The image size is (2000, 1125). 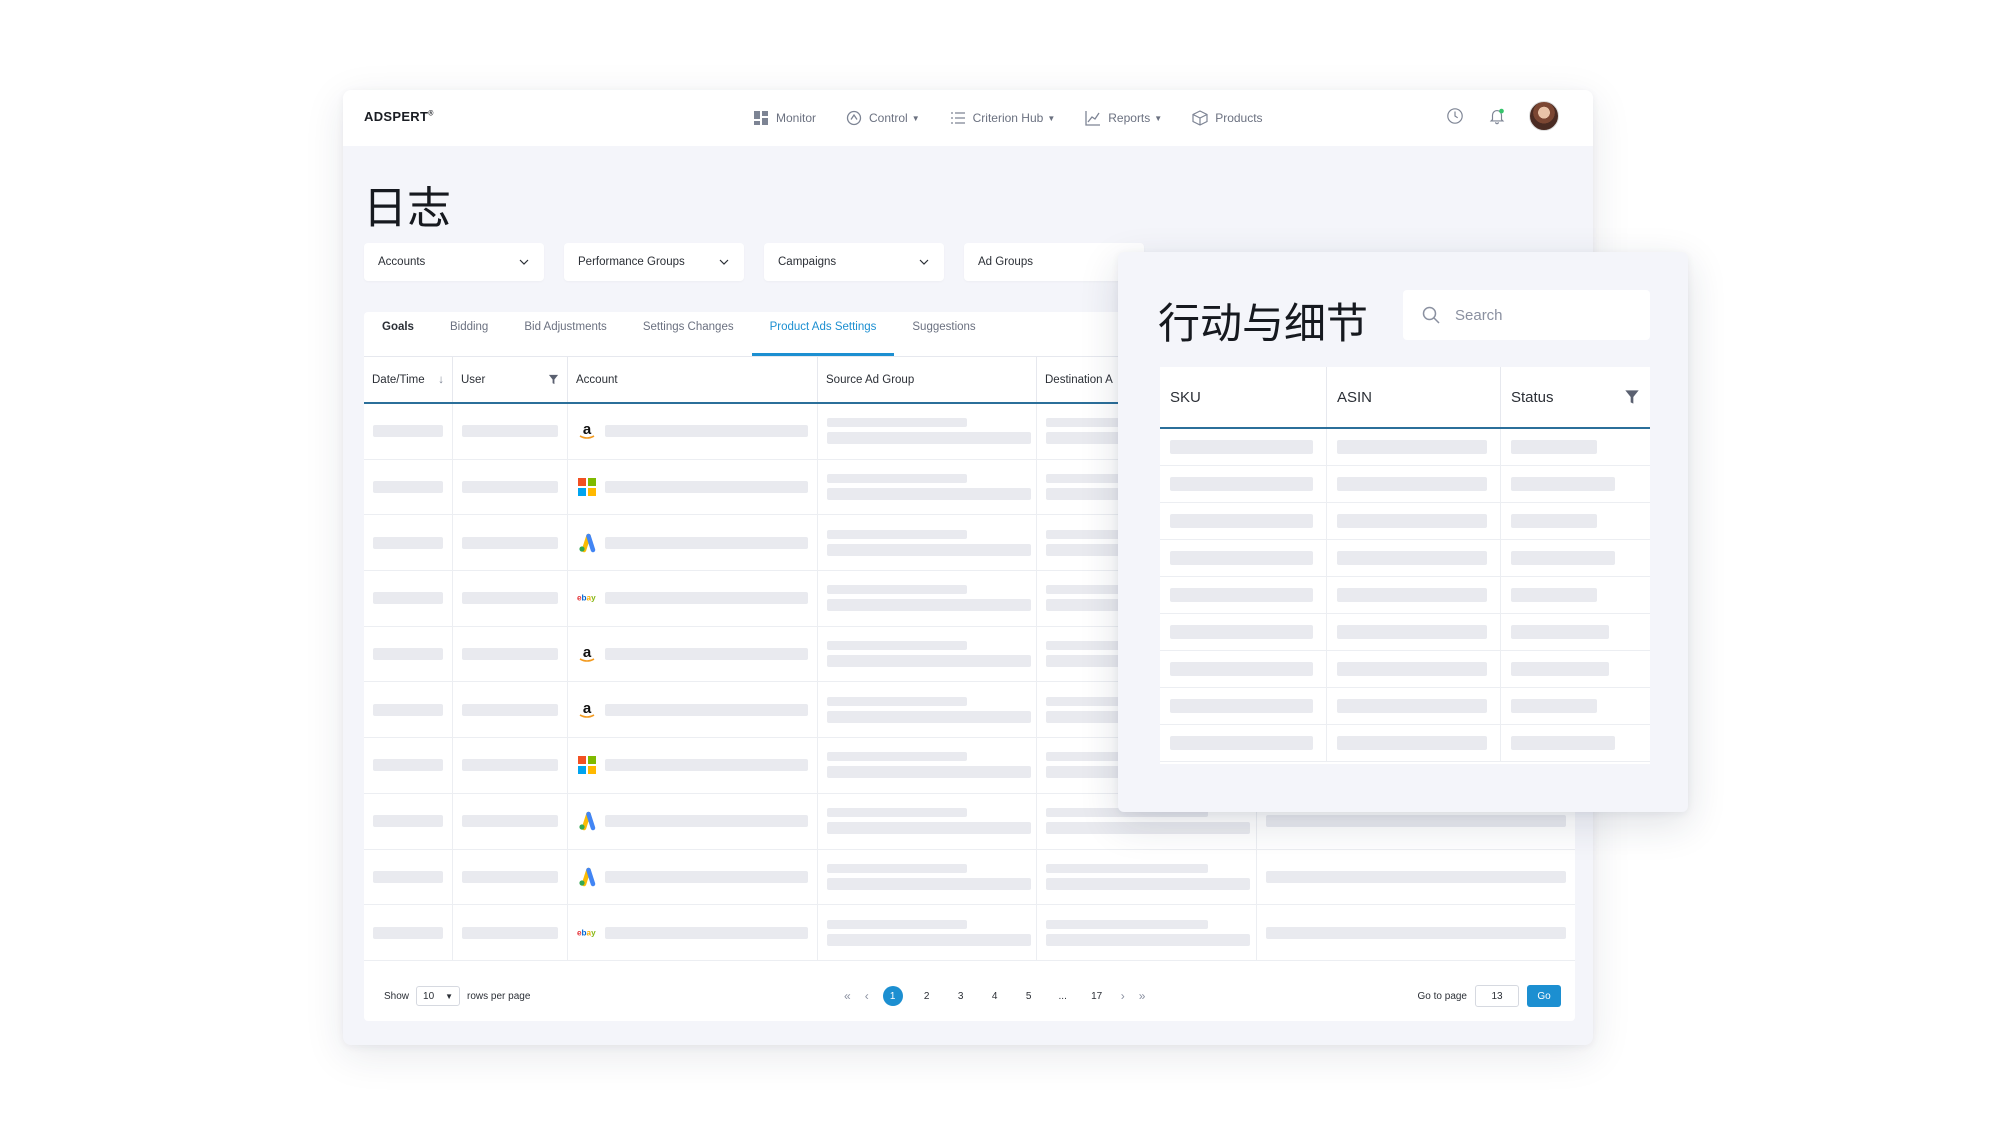 I want to click on tab-bidding: Bidding, so click(x=469, y=334).